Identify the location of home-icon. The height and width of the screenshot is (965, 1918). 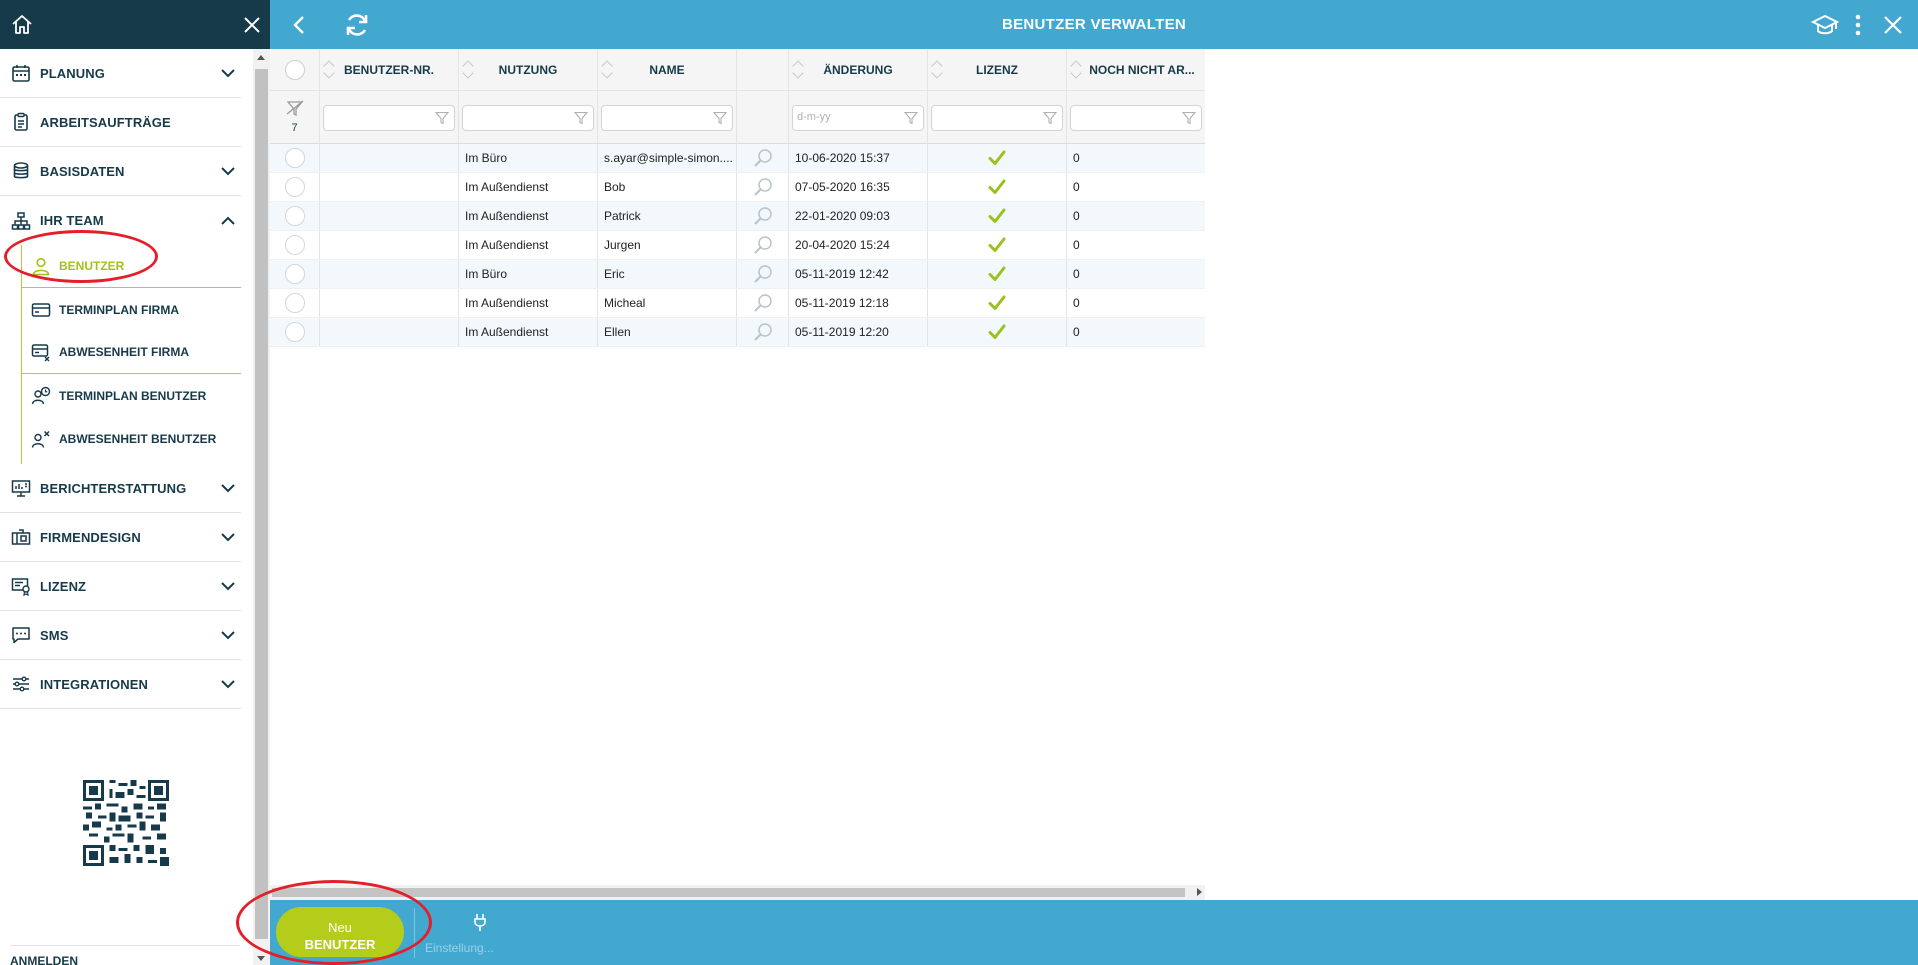
(22, 25).